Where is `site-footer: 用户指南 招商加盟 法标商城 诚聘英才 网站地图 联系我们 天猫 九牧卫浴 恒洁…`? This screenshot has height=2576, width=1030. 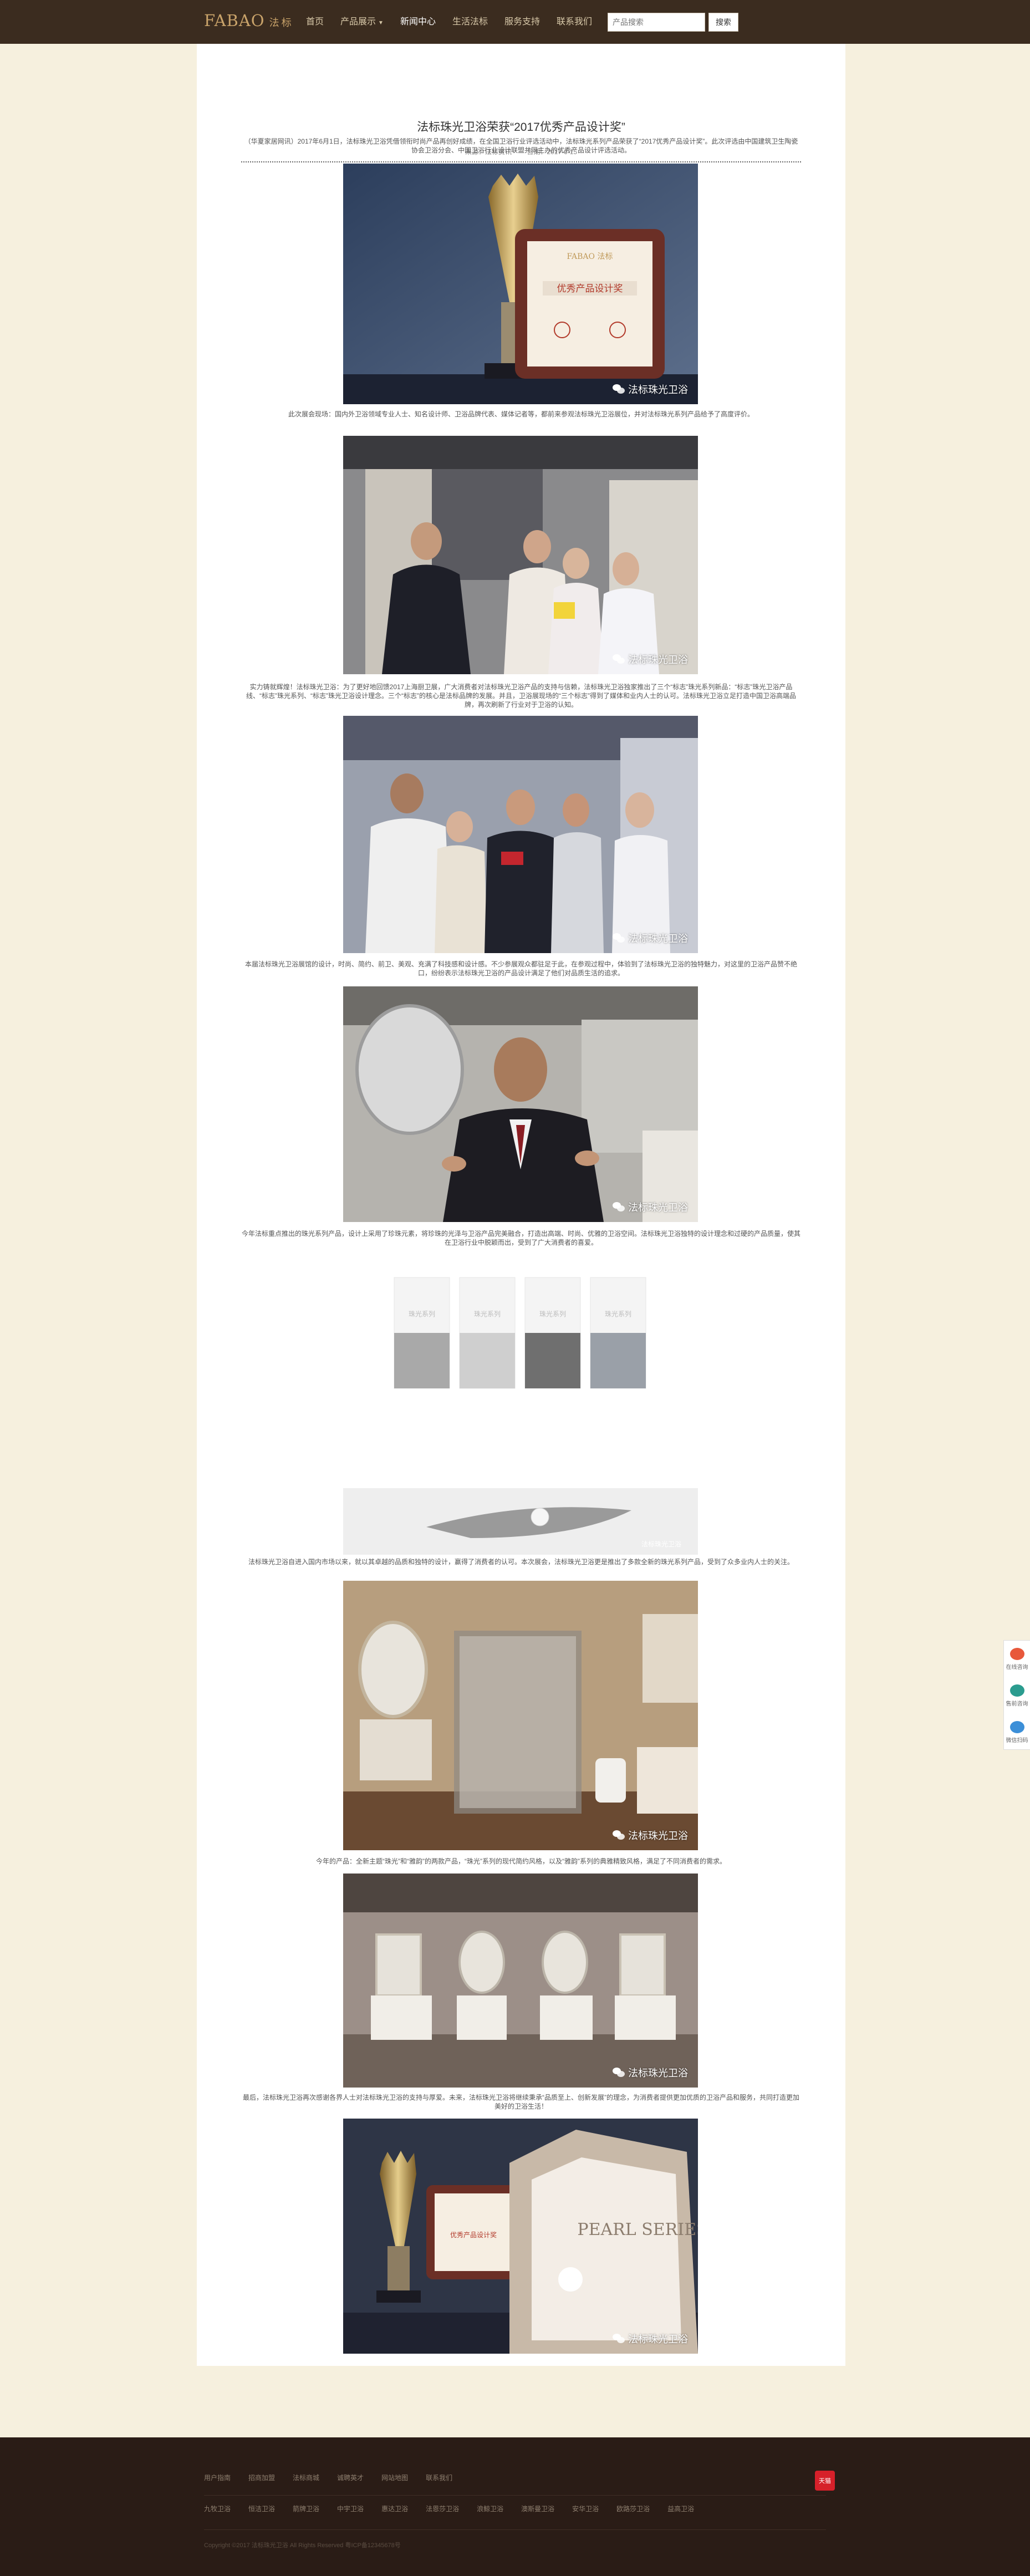
site-footer: 用户指南 招商加盟 法标商城 诚聘英才 网站地图 联系我们 天猫 九牧卫浴 恒洁… is located at coordinates (515, 2507).